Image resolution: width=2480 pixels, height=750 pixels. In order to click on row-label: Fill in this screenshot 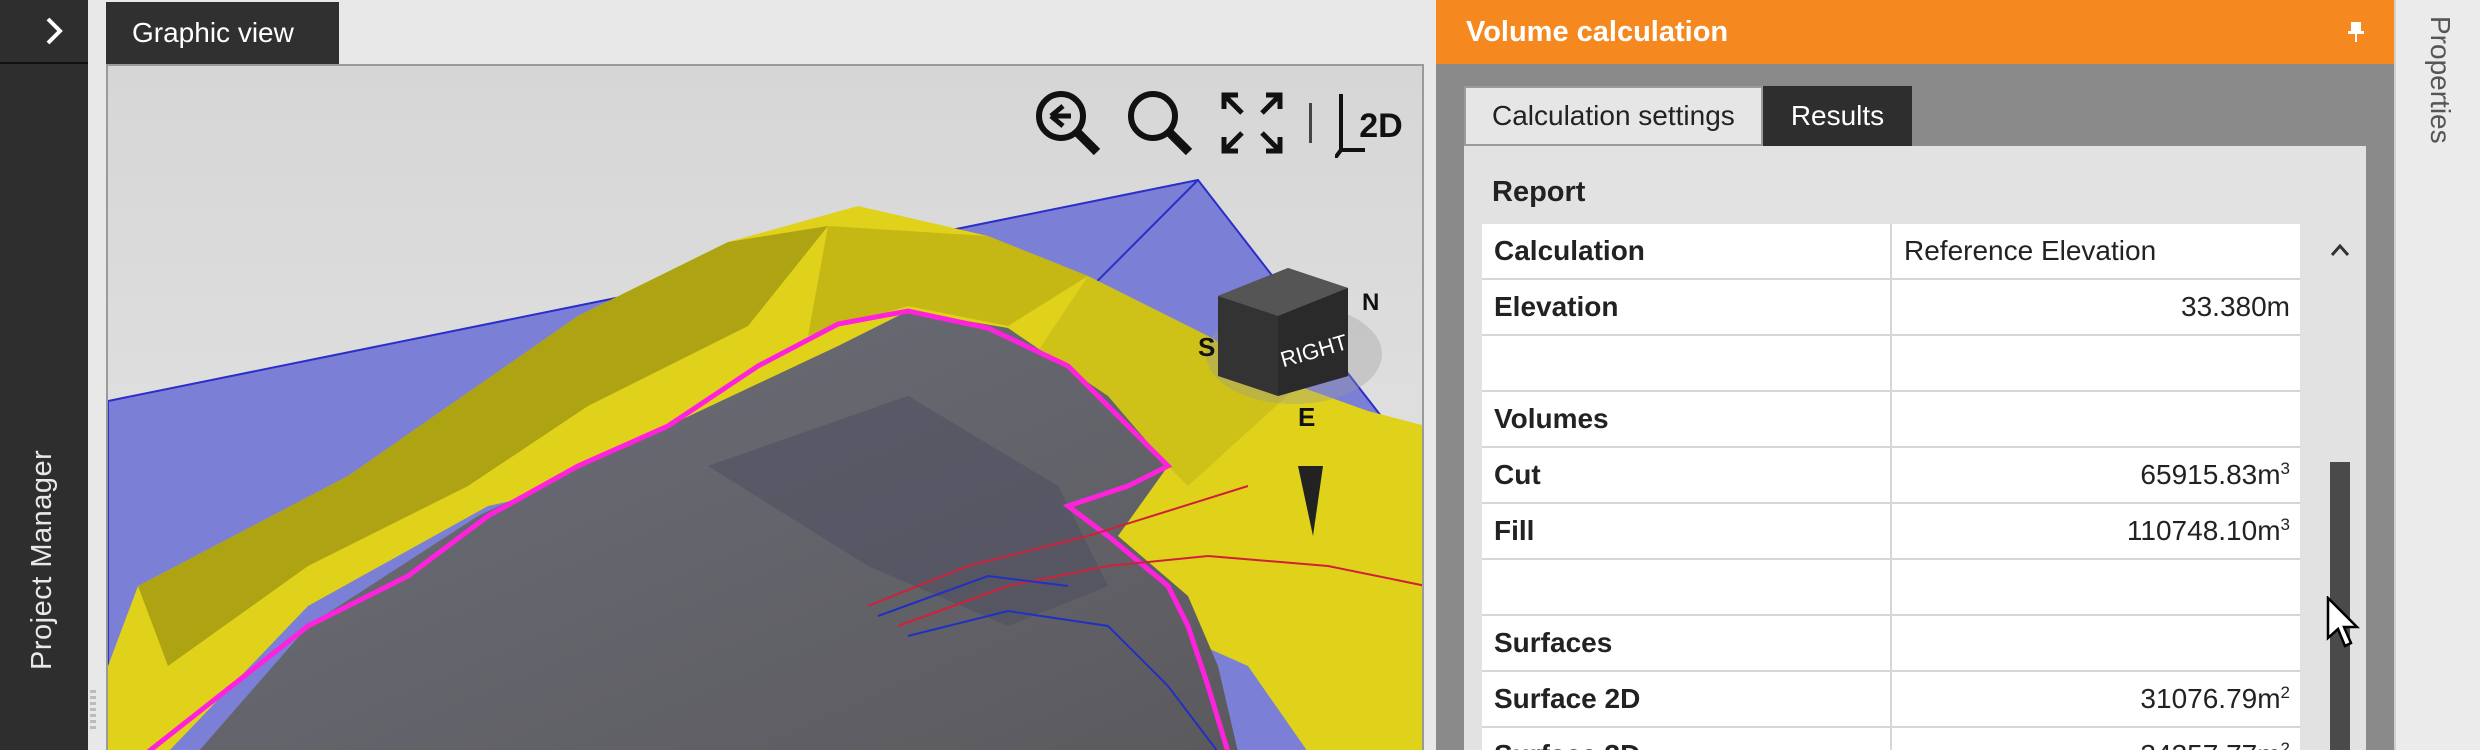, I will do `click(1687, 531)`.